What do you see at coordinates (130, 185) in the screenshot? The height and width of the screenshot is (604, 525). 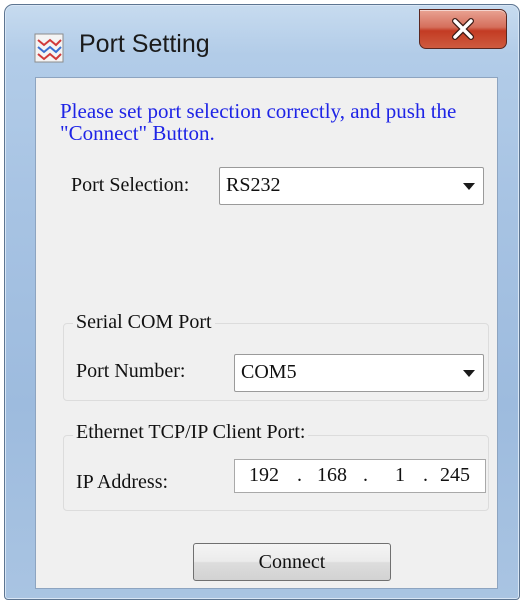 I see `port-selection-label: Port Selection:` at bounding box center [130, 185].